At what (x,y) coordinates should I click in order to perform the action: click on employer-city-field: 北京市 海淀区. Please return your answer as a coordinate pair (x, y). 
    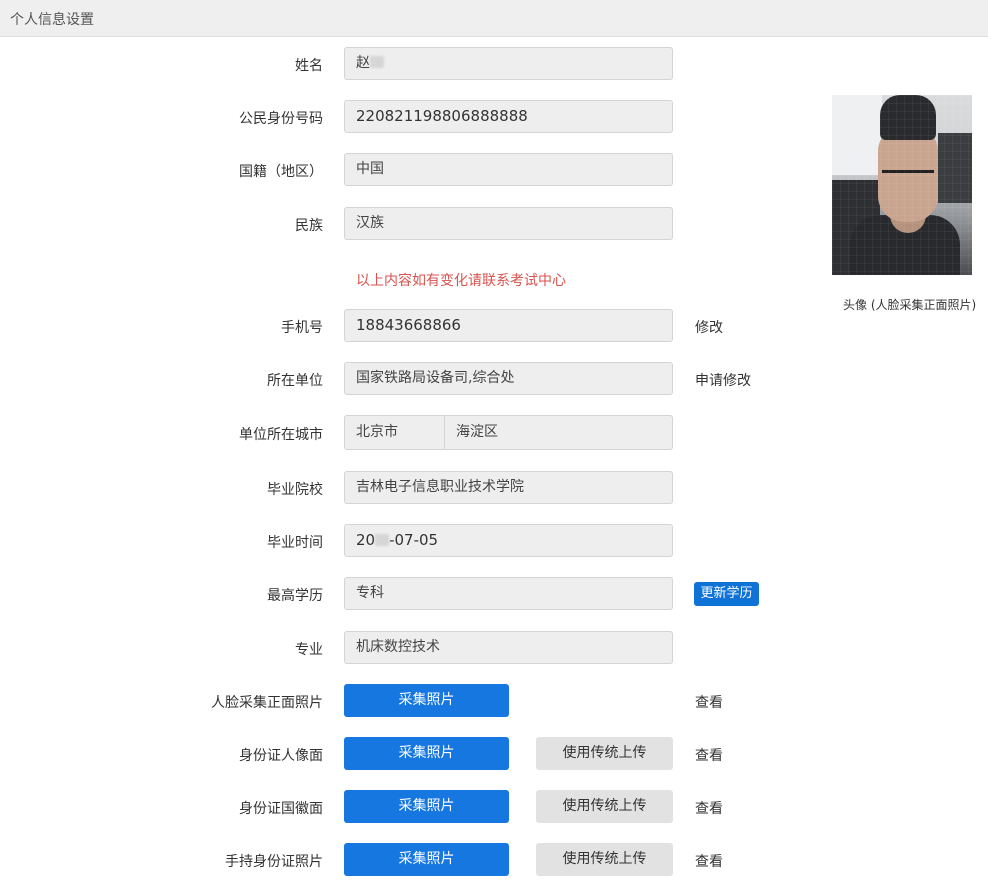
    Looking at the image, I should click on (508, 432).